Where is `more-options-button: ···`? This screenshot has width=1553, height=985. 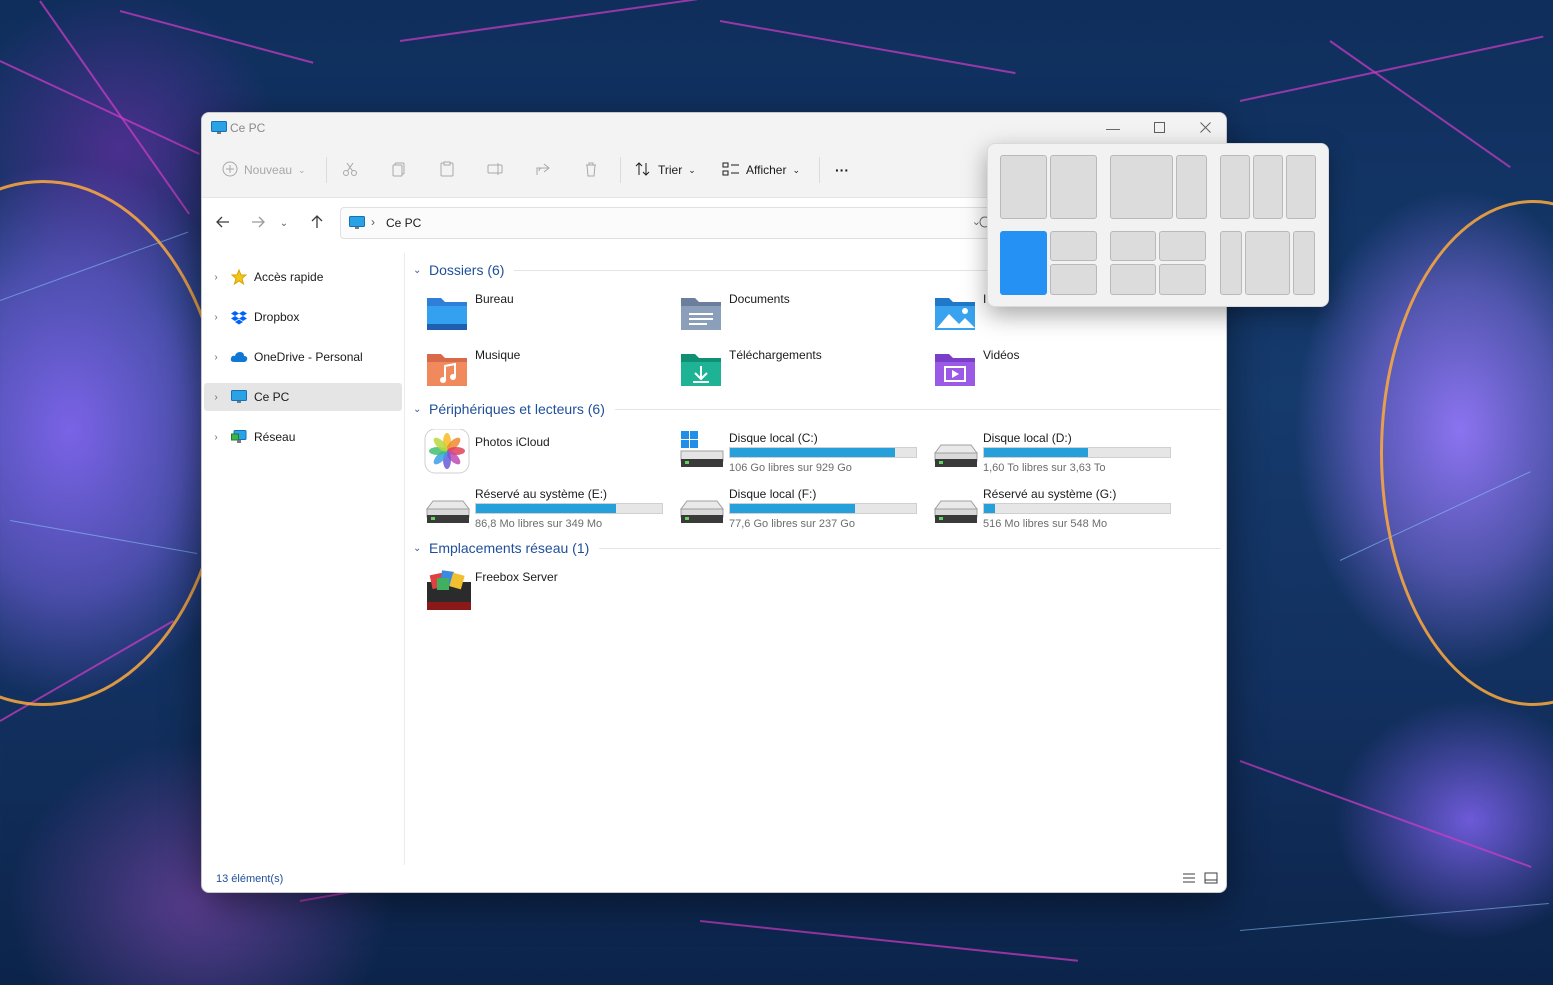 more-options-button: ··· is located at coordinates (842, 170).